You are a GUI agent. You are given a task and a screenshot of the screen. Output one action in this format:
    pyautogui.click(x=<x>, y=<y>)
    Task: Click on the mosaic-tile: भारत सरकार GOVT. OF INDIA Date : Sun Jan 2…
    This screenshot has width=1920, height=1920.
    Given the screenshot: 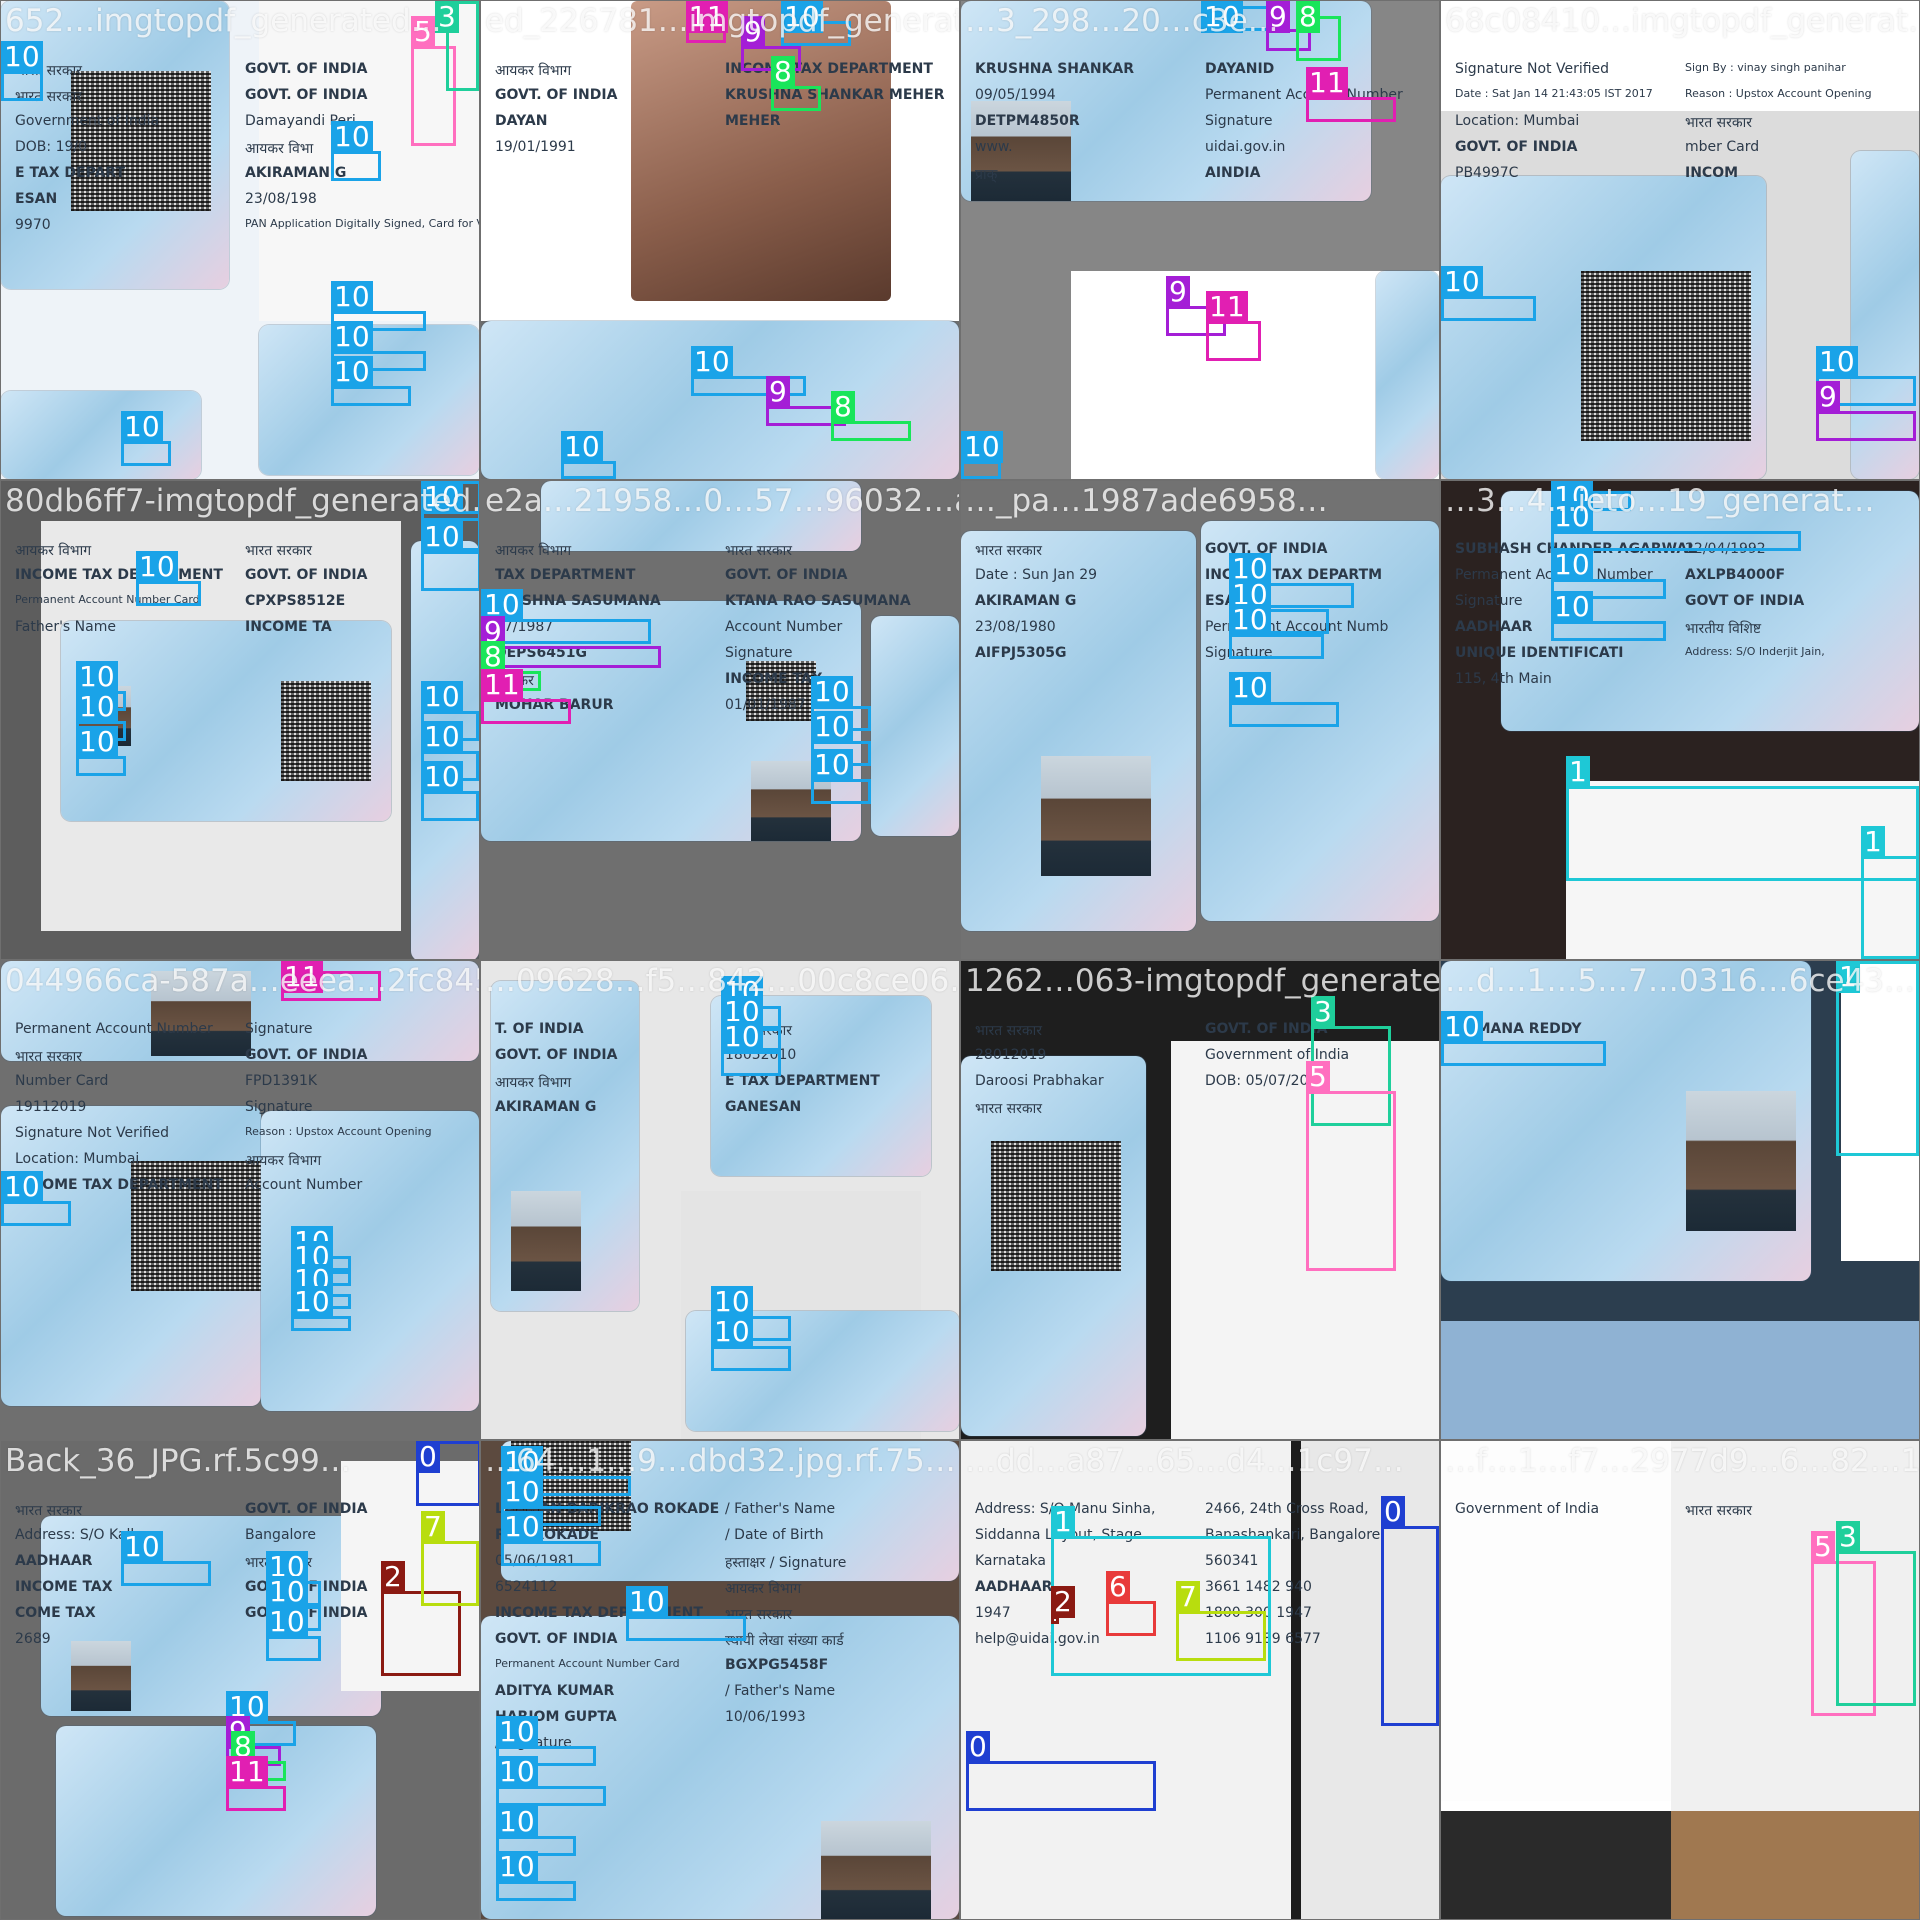 What is the action you would take?
    pyautogui.click(x=1200, y=720)
    